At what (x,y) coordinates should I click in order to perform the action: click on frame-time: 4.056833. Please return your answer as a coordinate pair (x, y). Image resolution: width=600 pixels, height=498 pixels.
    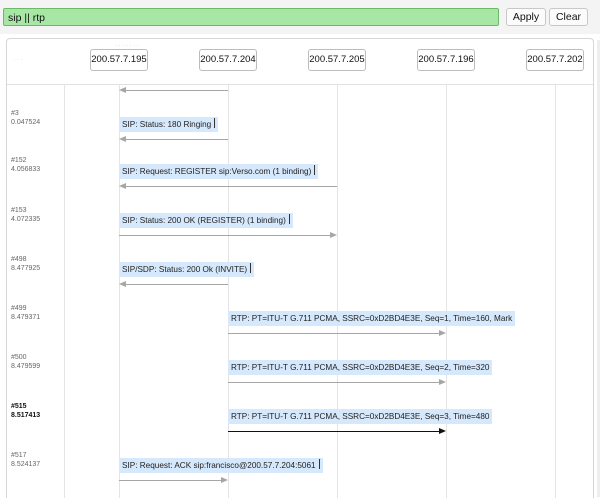
    Looking at the image, I should click on (26, 169).